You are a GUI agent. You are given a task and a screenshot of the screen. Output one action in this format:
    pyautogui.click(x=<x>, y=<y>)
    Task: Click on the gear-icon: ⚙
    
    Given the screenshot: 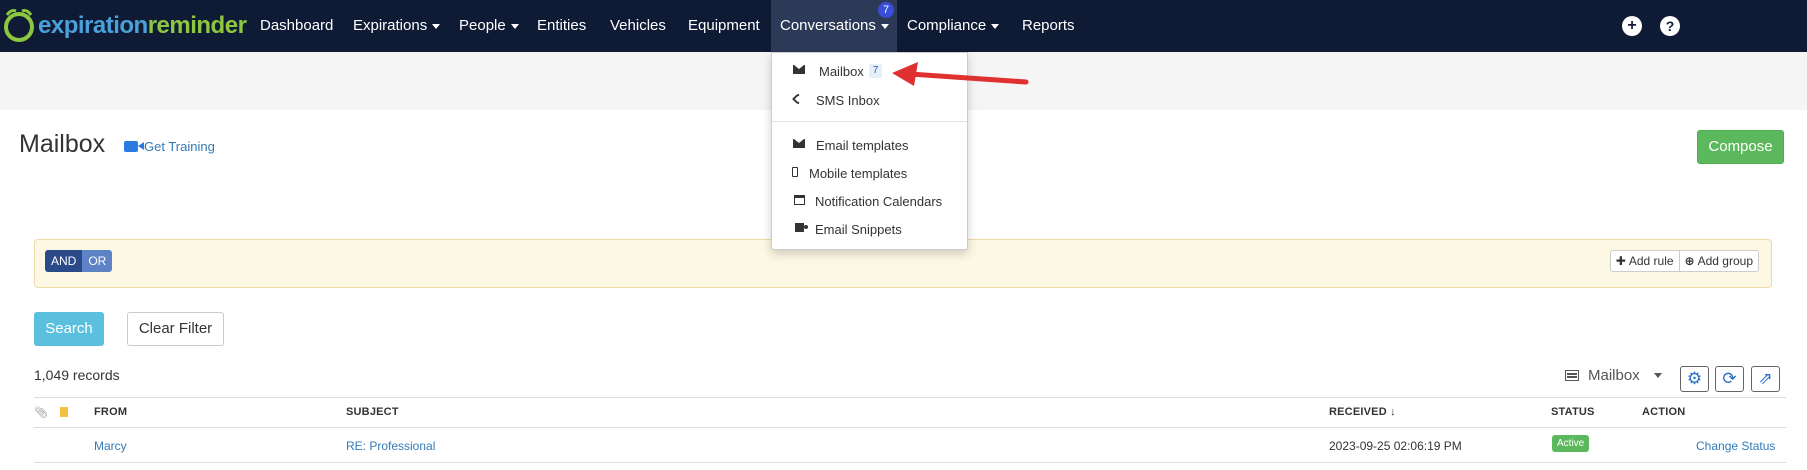 What is the action you would take?
    pyautogui.click(x=1694, y=378)
    